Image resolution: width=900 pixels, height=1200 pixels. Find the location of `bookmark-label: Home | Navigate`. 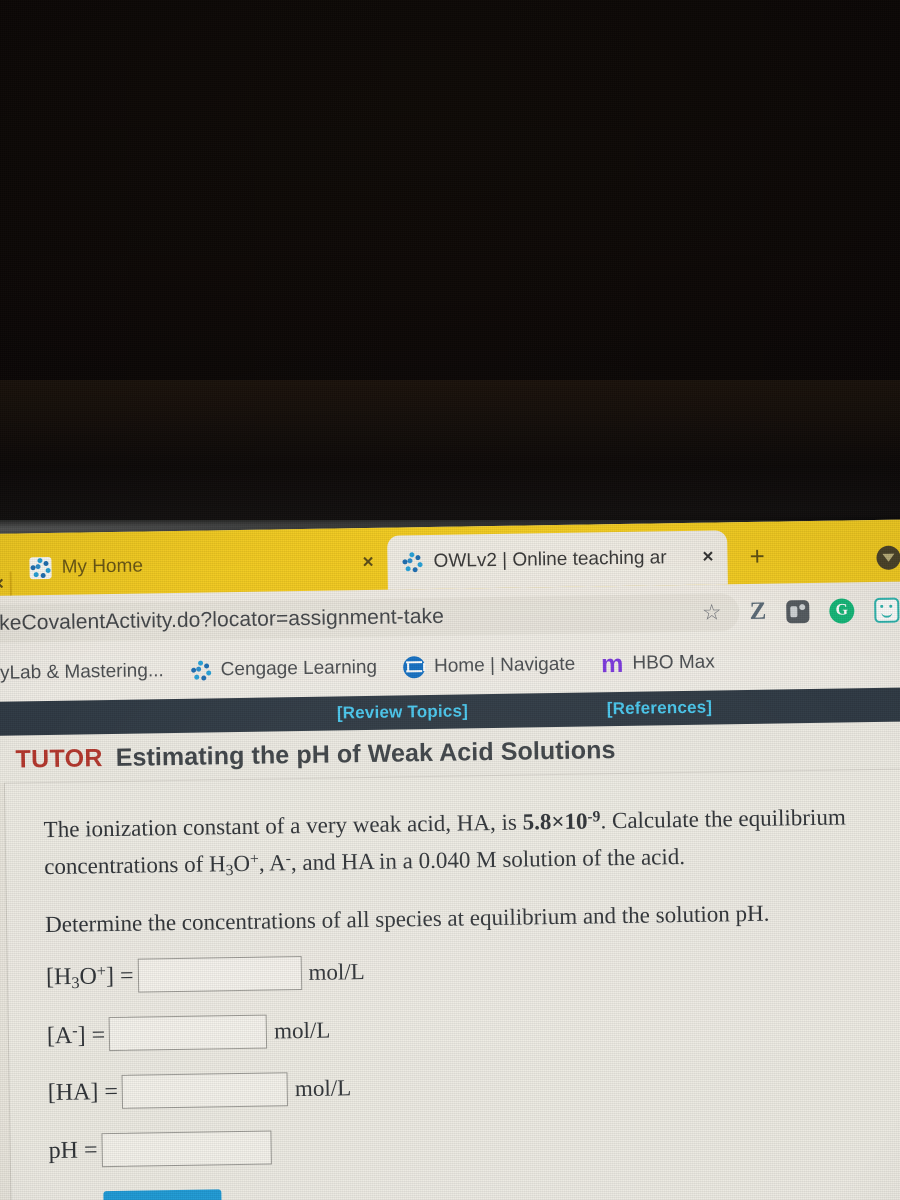

bookmark-label: Home | Navigate is located at coordinates (504, 665).